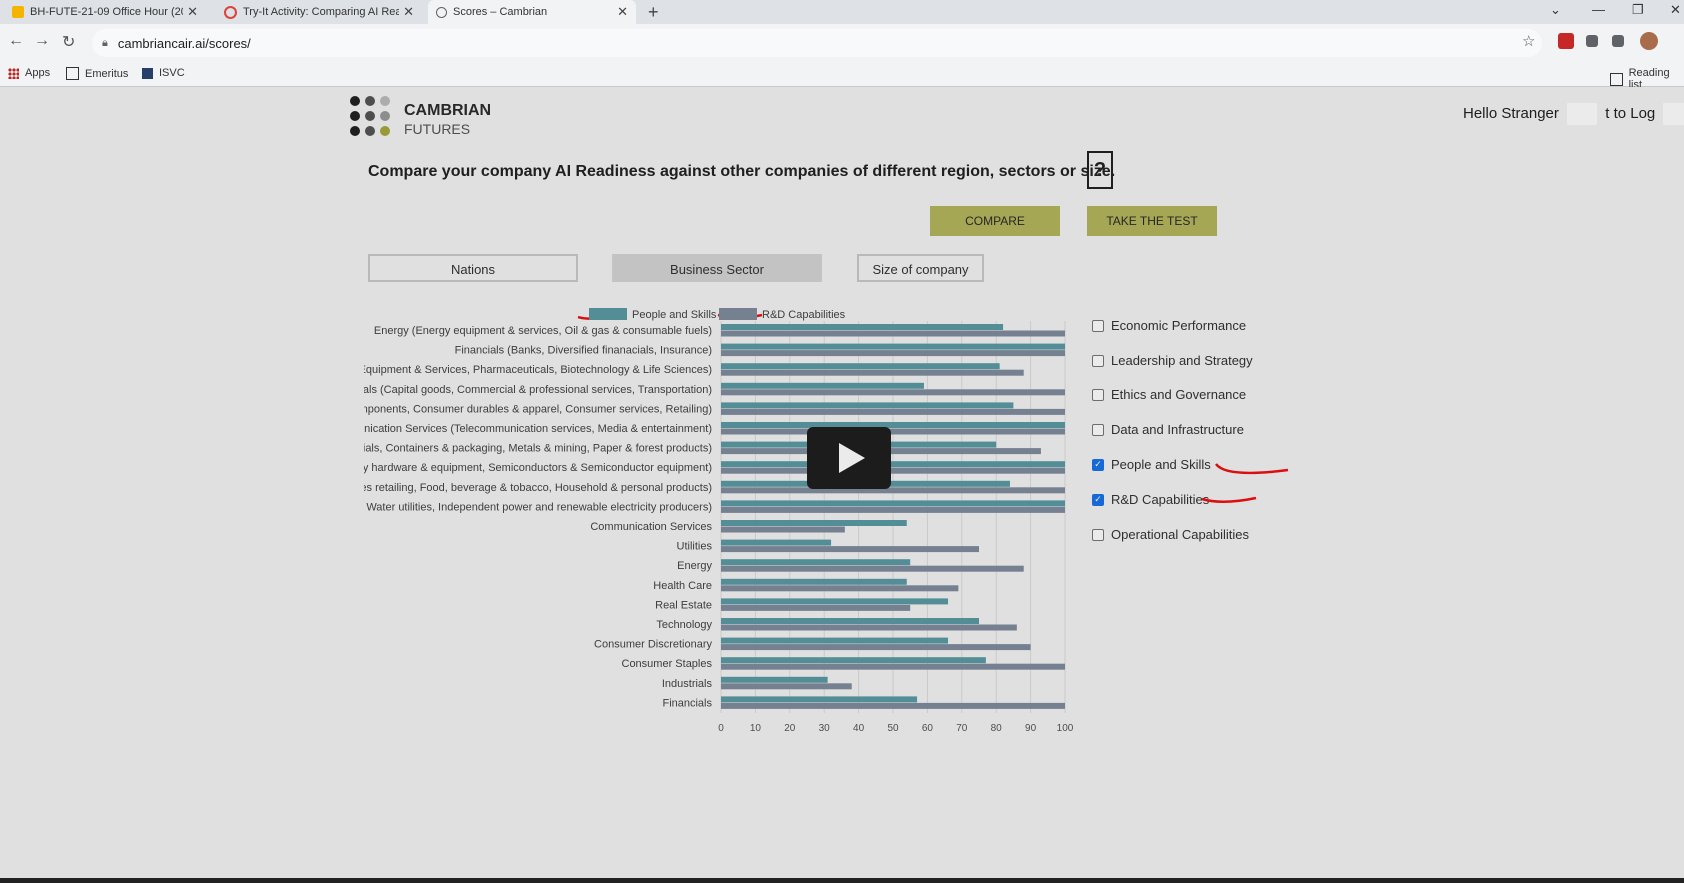 Image resolution: width=1684 pixels, height=883 pixels. Describe the element at coordinates (667, 664) in the screenshot. I see `category-label: Consumer Staples` at that location.